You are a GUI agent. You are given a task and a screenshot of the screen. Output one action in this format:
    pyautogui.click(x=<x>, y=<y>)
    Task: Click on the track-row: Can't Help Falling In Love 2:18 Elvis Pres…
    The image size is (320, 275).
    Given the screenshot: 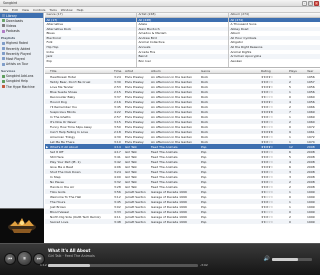 What is the action you would take?
    pyautogui.click(x=182, y=131)
    